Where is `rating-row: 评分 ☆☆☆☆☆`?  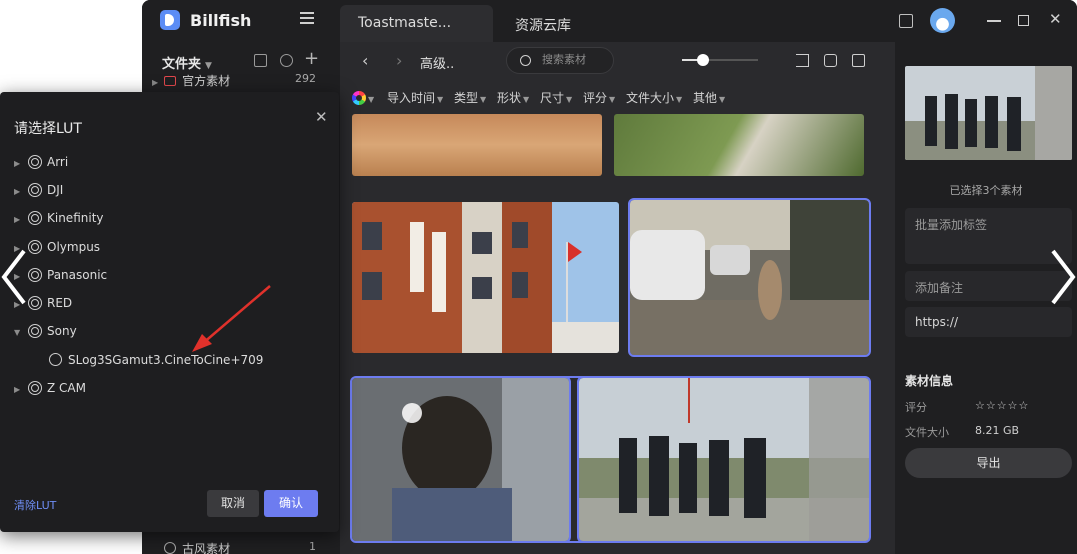 rating-row: 评分 ☆☆☆☆☆ is located at coordinates (966, 407).